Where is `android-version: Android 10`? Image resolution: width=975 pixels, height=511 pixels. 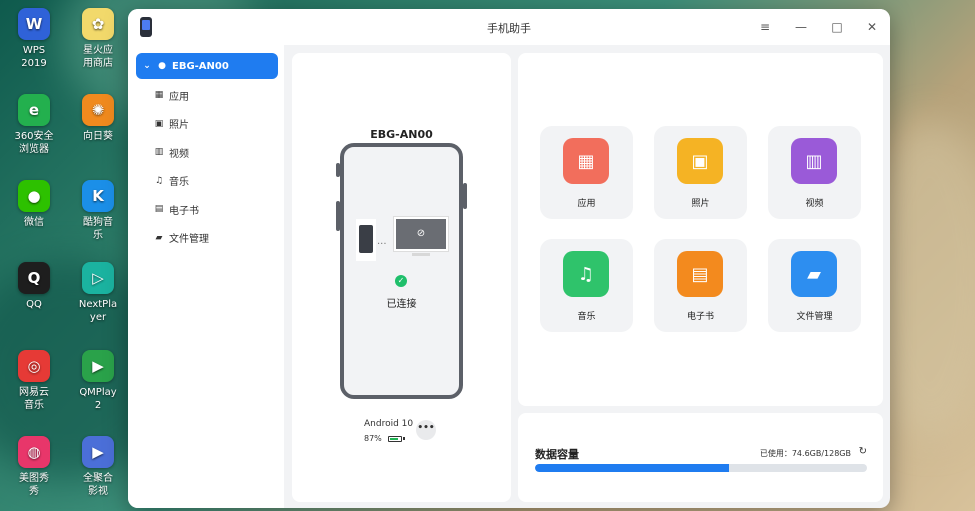 android-version: Android 10 is located at coordinates (389, 424).